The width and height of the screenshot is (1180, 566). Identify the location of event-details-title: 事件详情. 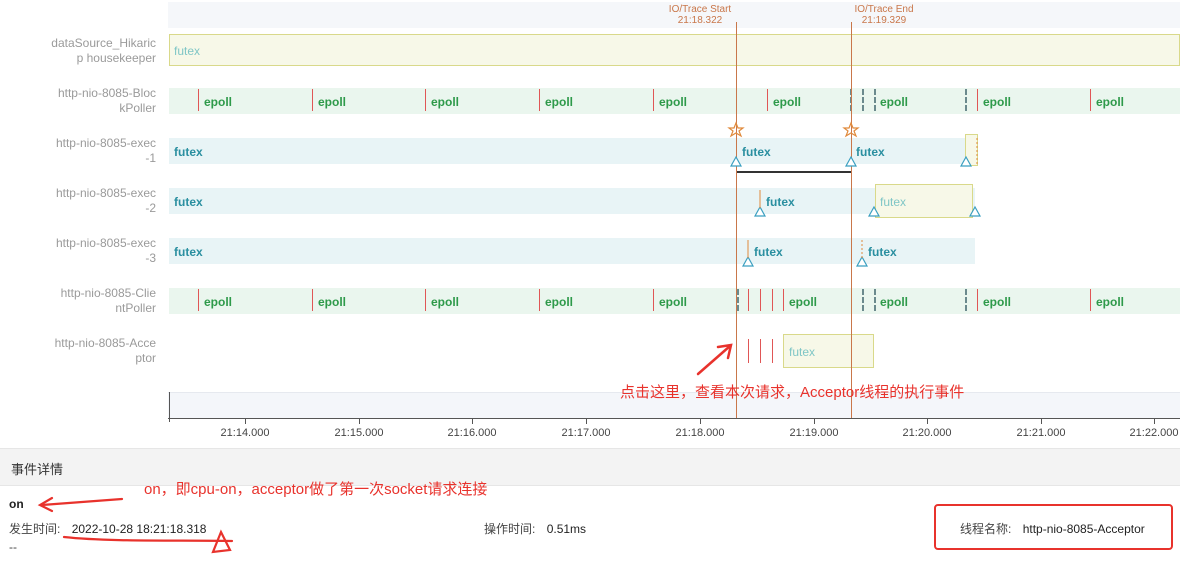
(37, 469).